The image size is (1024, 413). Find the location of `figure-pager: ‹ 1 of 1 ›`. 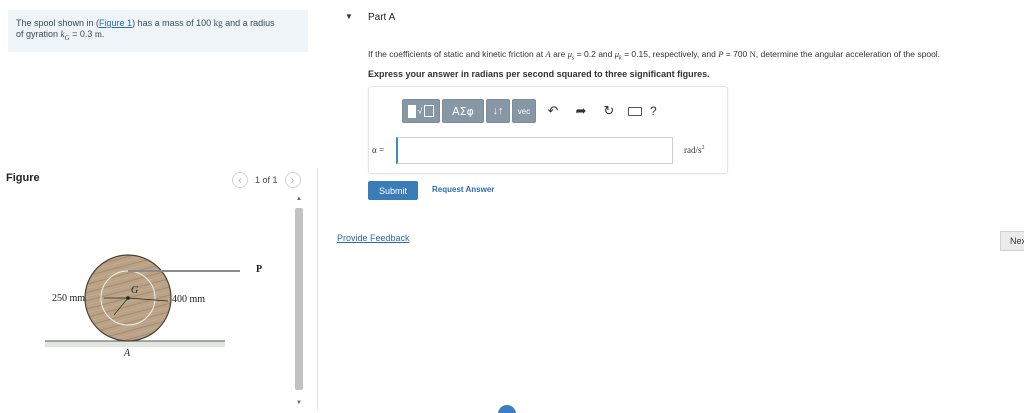

figure-pager: ‹ 1 of 1 › is located at coordinates (266, 180).